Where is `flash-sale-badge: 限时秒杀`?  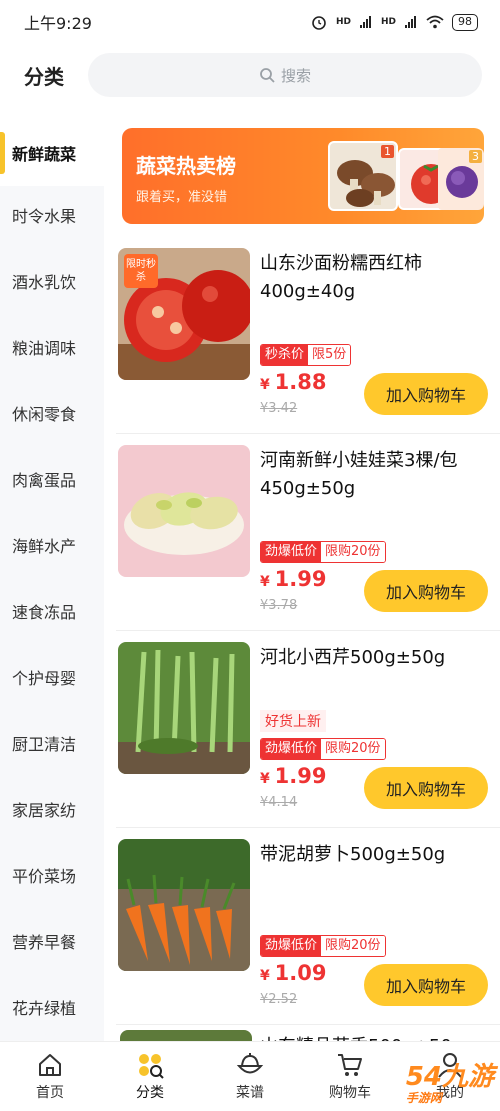
flash-sale-badge: 限时秒杀 is located at coordinates (141, 271).